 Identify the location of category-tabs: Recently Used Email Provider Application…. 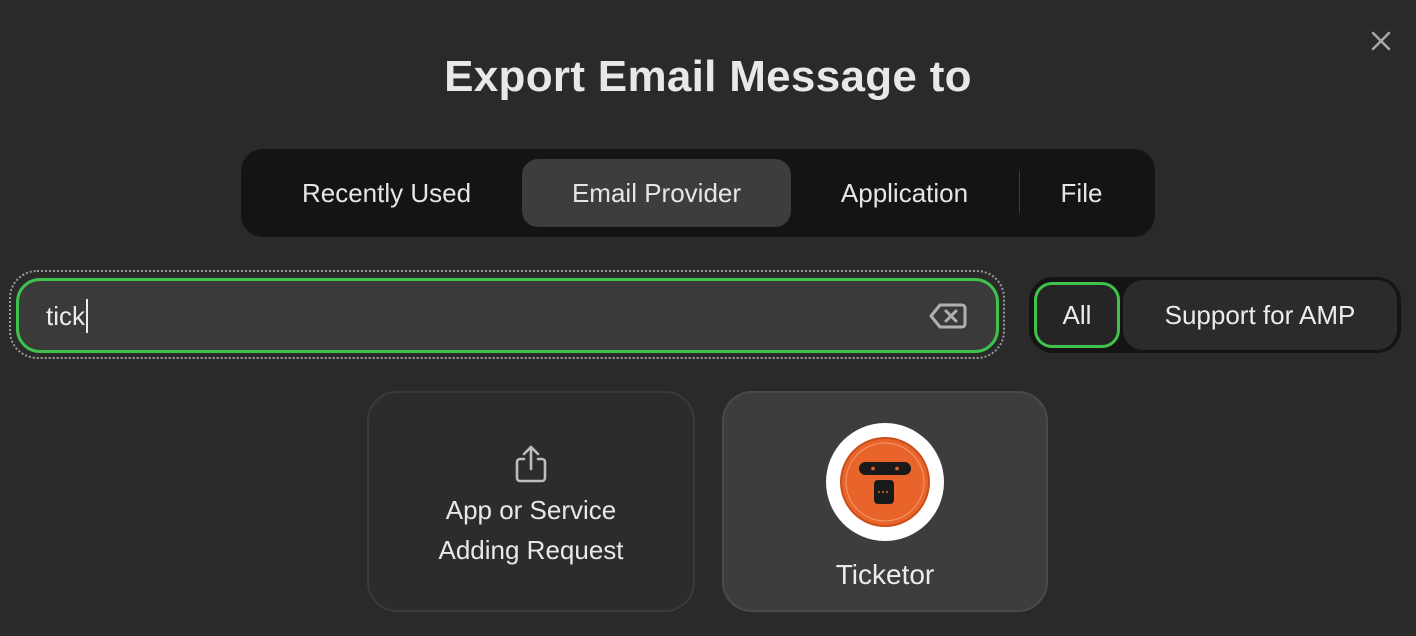
(698, 193).